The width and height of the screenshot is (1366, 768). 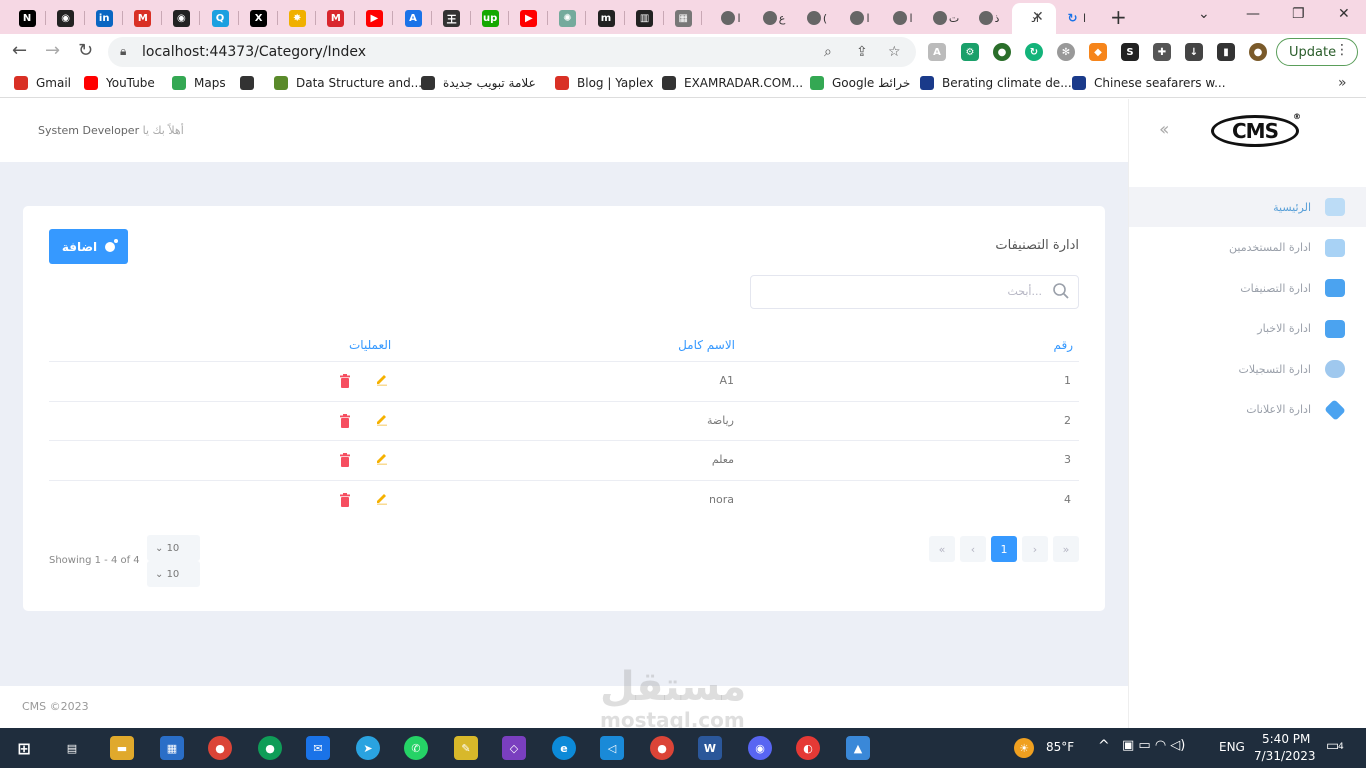 I want to click on download-icon: ↓, so click(x=1194, y=52).